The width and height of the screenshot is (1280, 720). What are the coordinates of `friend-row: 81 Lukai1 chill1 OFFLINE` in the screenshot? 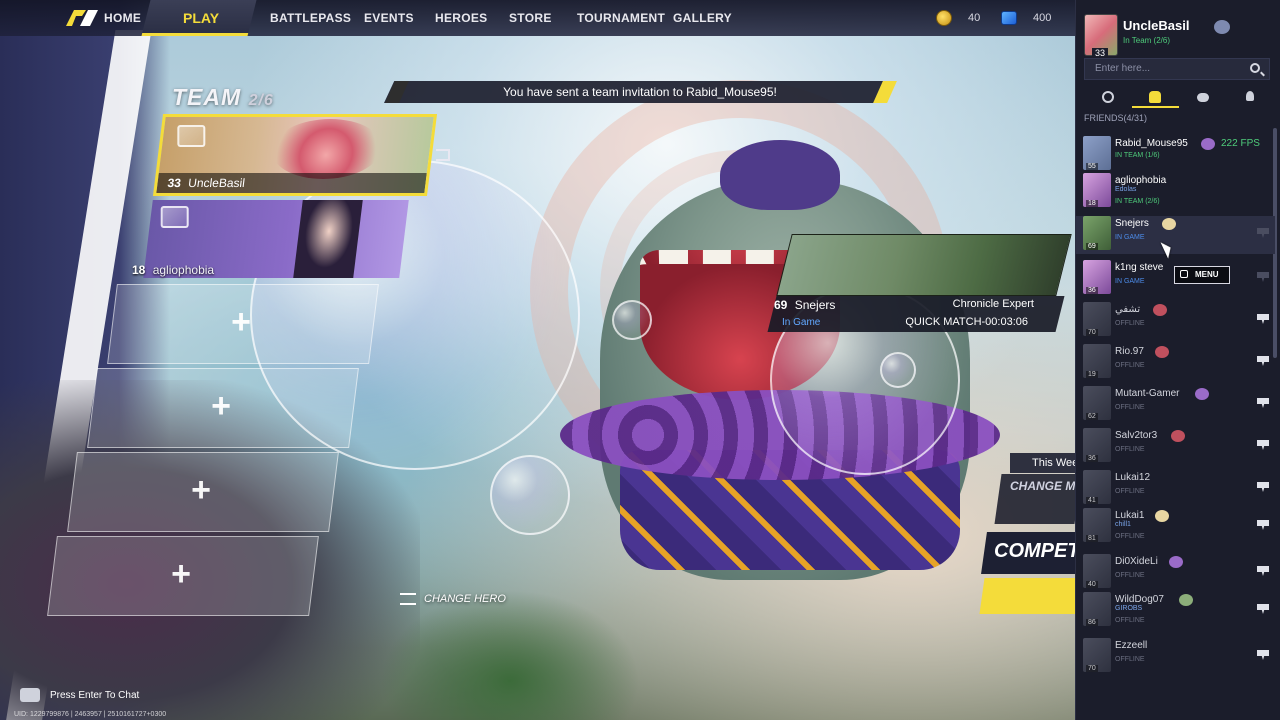 It's located at (1177, 527).